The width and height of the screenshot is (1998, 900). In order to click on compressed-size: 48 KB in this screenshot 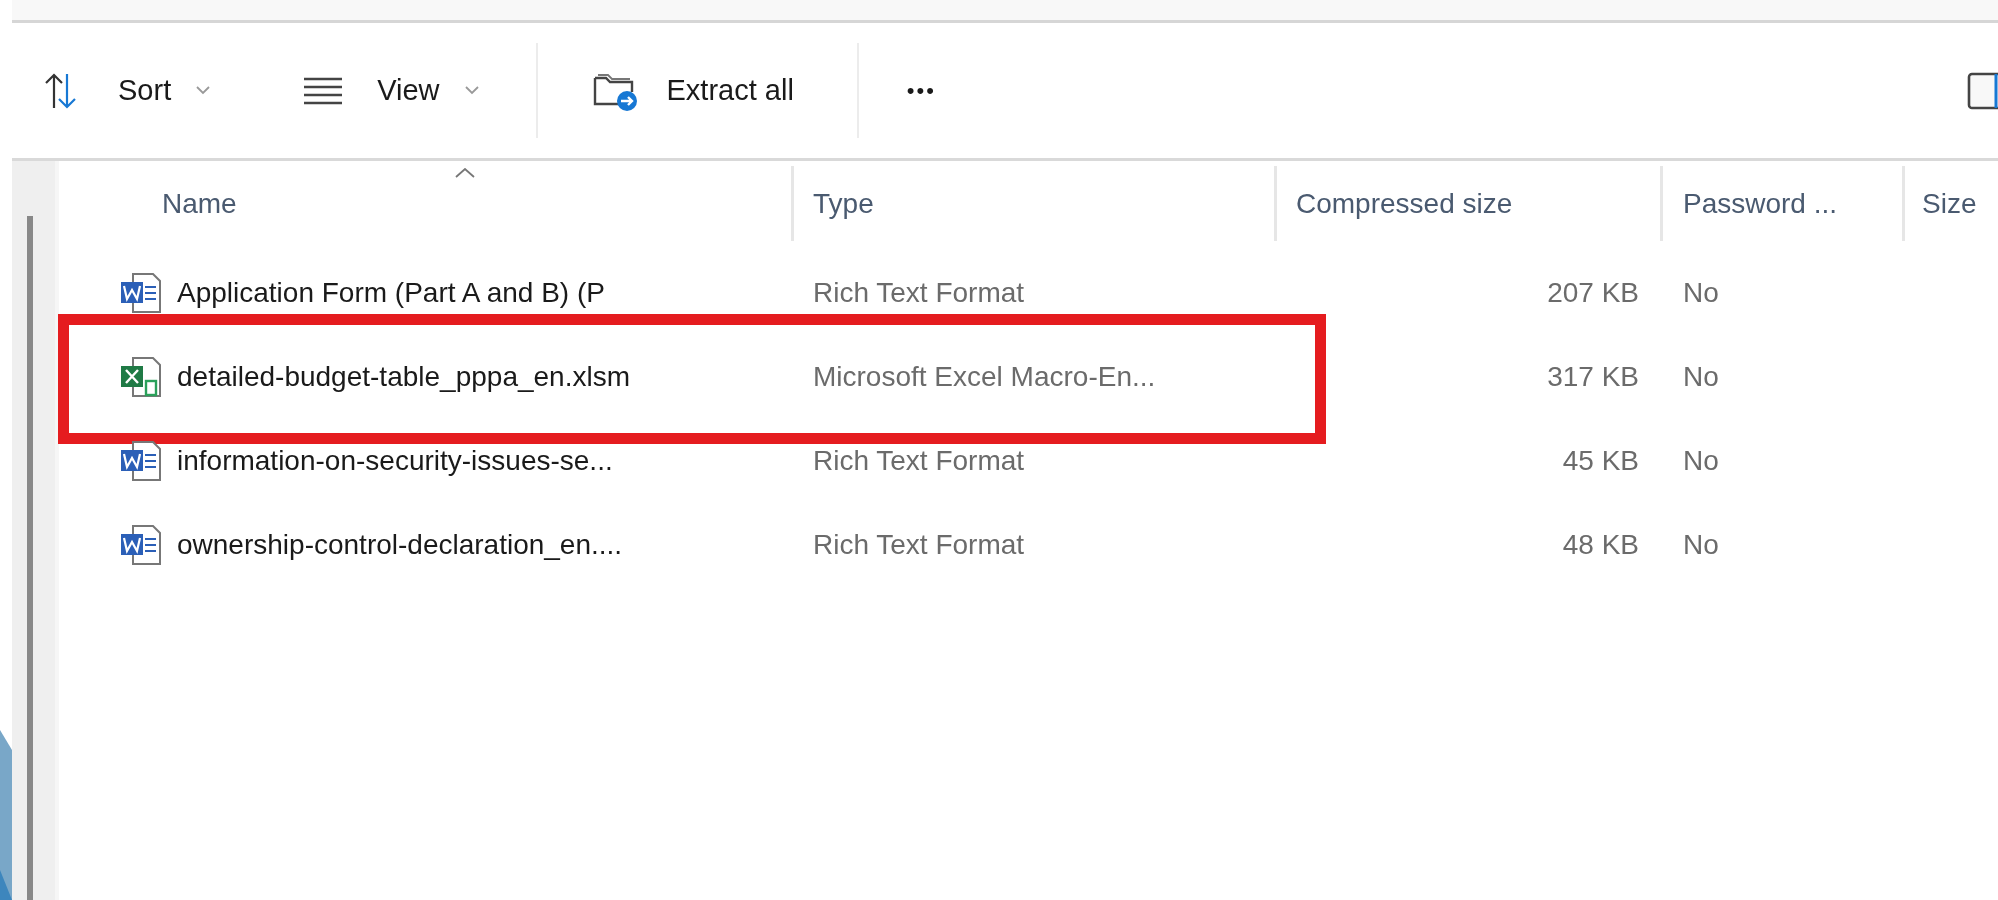, I will do `click(1600, 545)`.